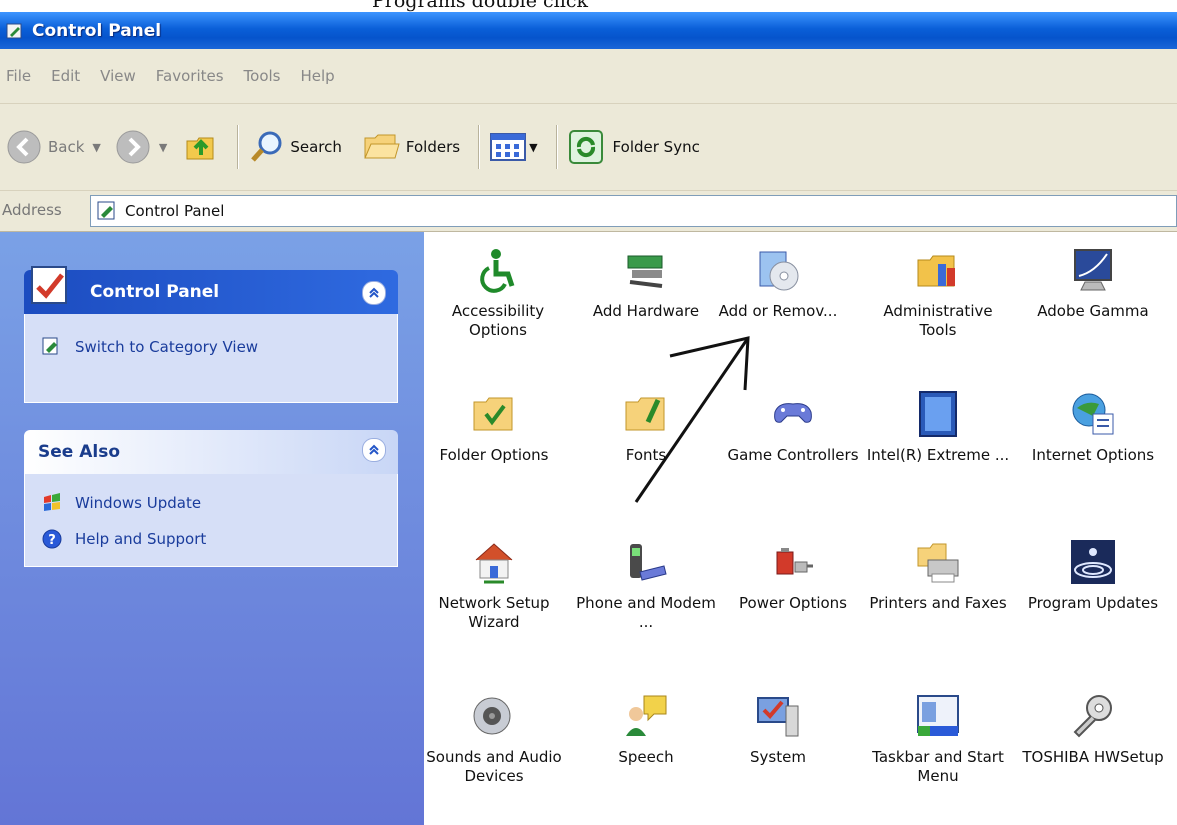  I want to click on folder-sync-icon, so click(585, 147).